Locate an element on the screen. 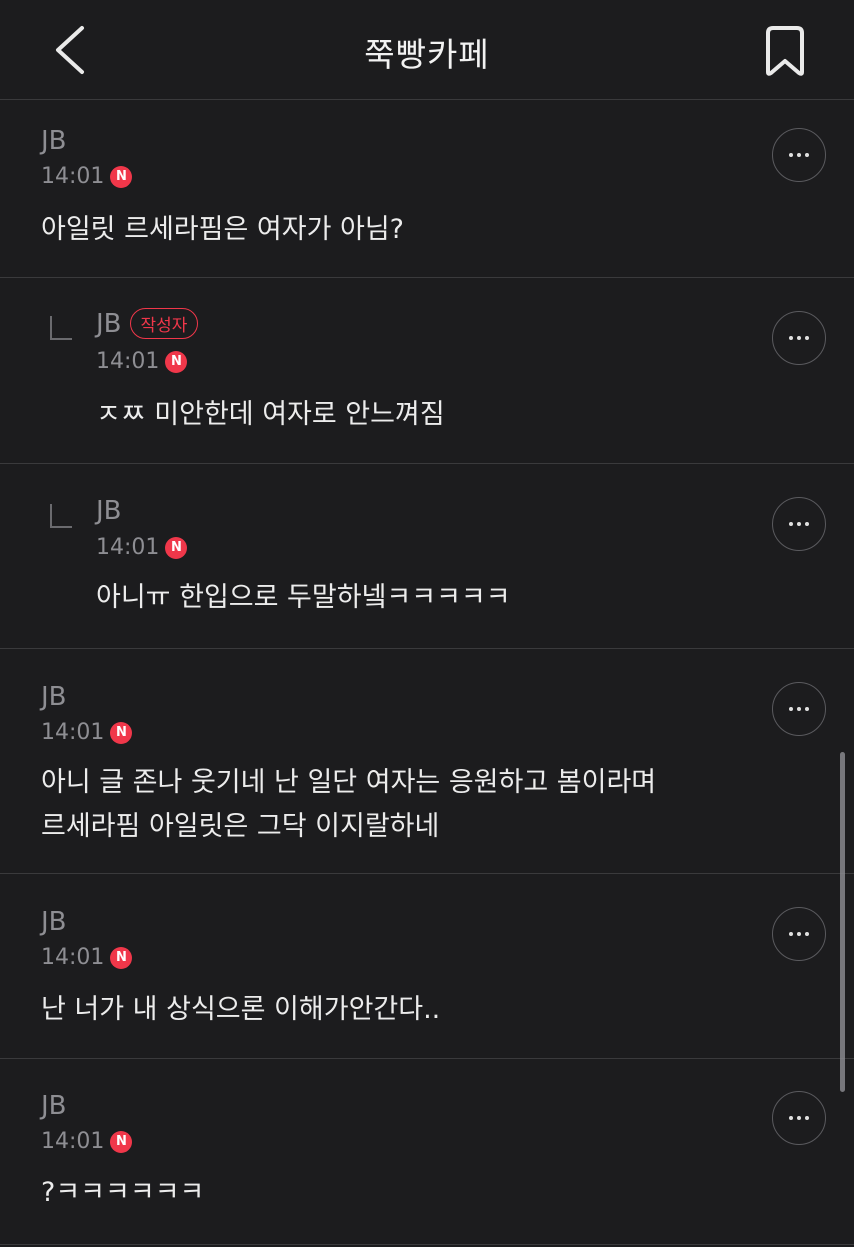  comment-text: 아일릿 르세라핌은 여자가 아님? is located at coordinates (222, 229).